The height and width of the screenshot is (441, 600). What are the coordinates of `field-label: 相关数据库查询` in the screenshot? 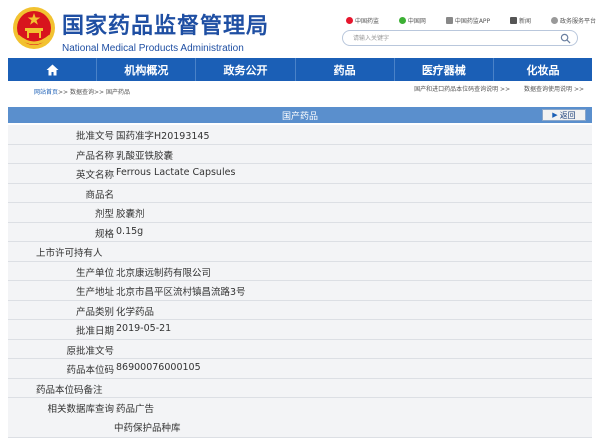 It's located at (80, 409).